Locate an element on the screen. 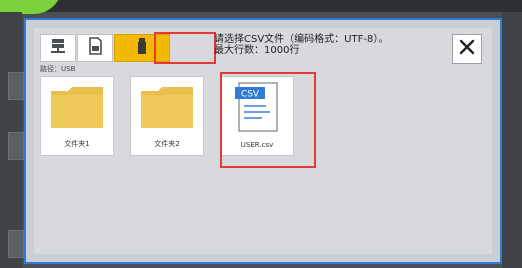 Image resolution: width=522 pixels, height=268 pixels. instruction-line-1: 请选择CSV文件（编码格式：UTF-8）。 is located at coordinates (301, 39).